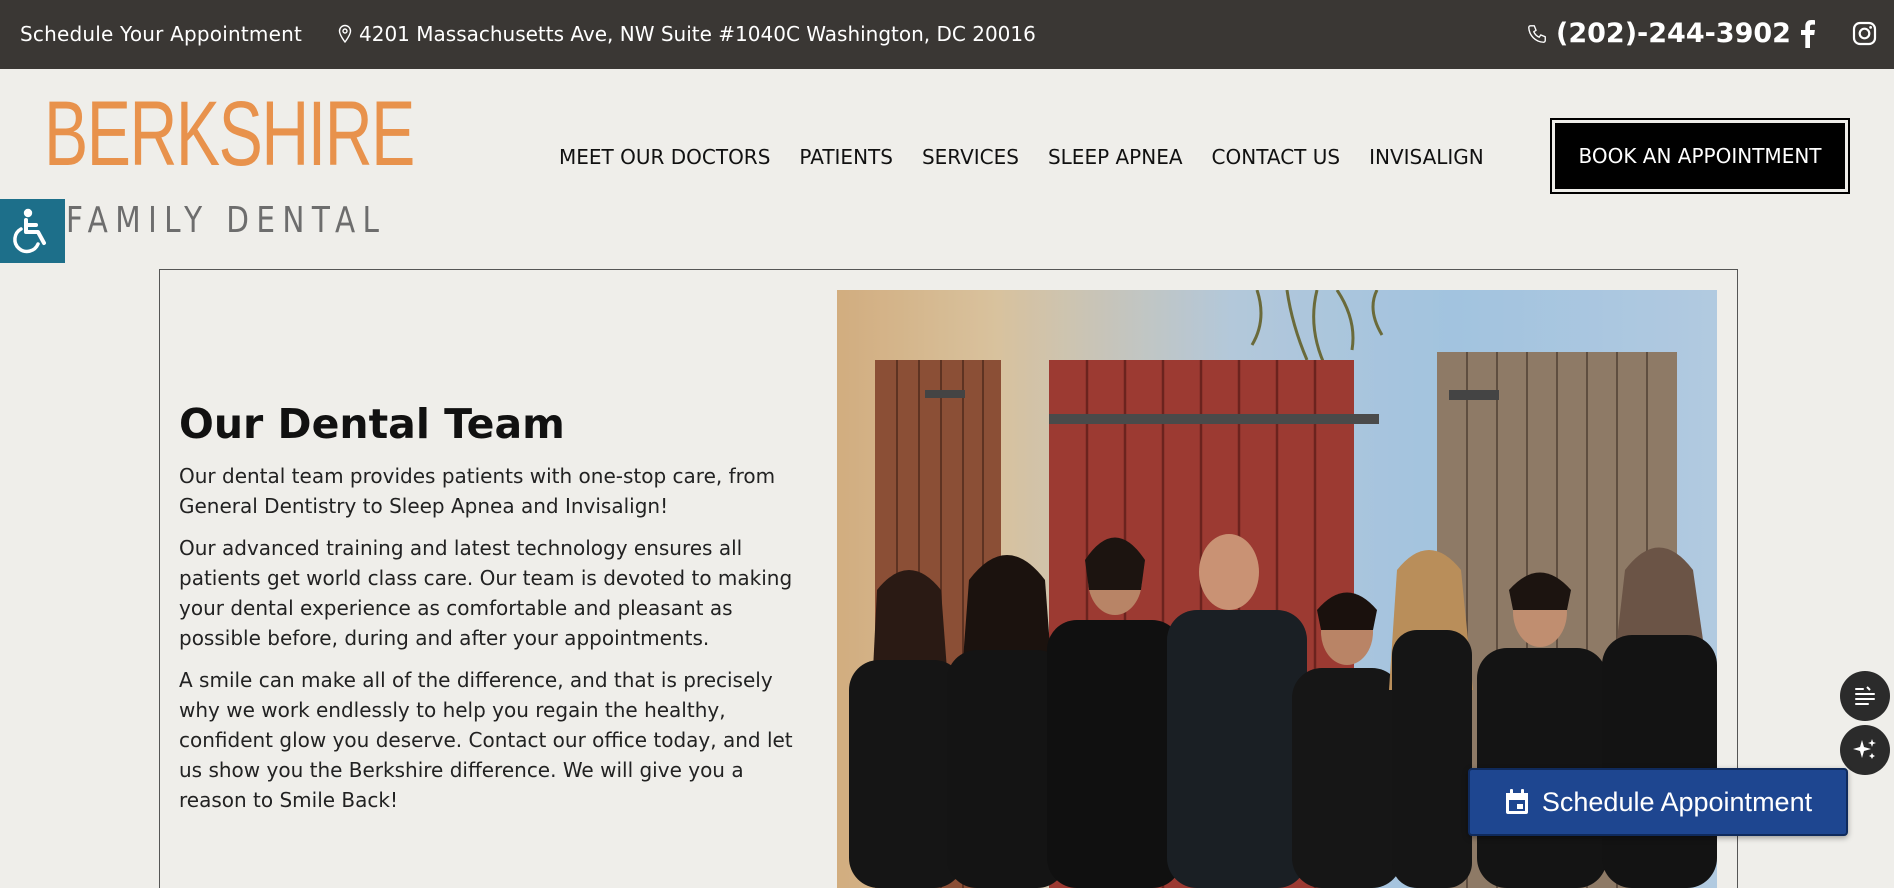 Image resolution: width=1894 pixels, height=888 pixels. Describe the element at coordinates (846, 157) in the screenshot. I see `nav-patients: PATIENTS` at that location.